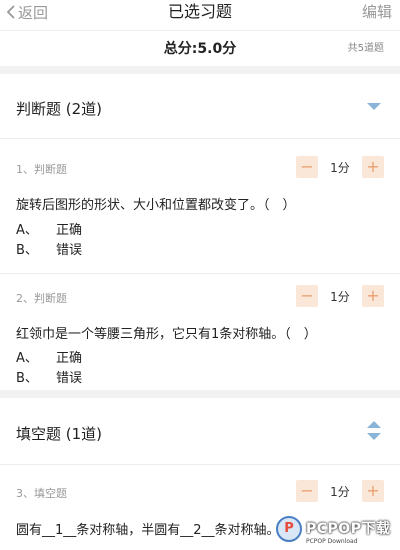 The image size is (400, 550). Describe the element at coordinates (41, 169) in the screenshot. I see `question-type: 1、判断题` at that location.